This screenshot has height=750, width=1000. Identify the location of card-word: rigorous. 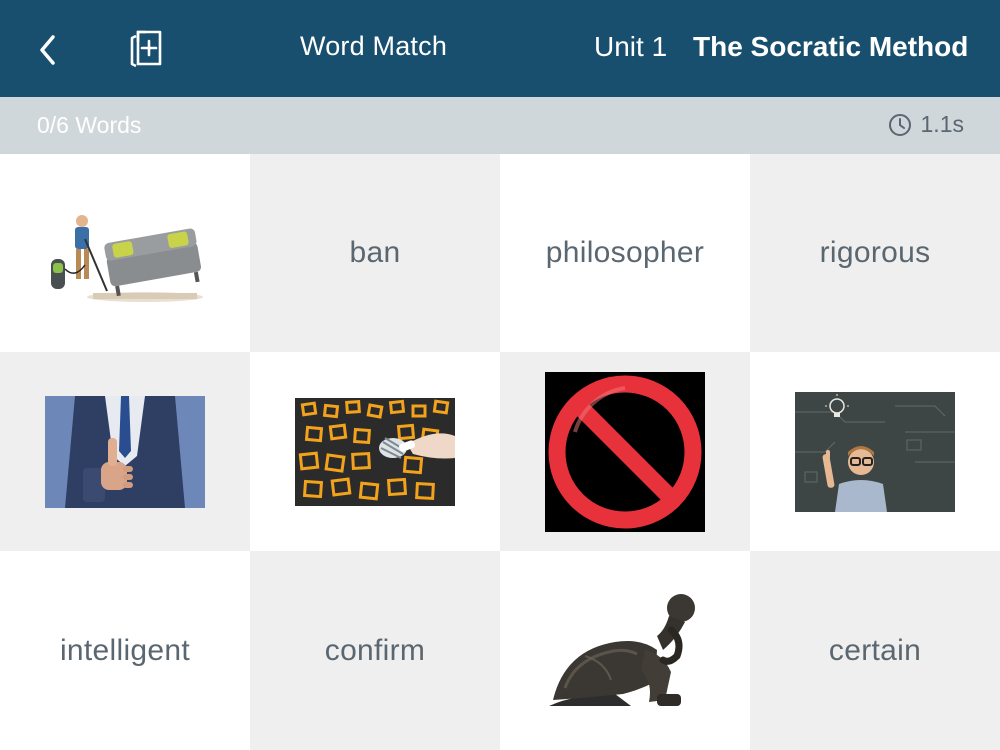
(875, 253).